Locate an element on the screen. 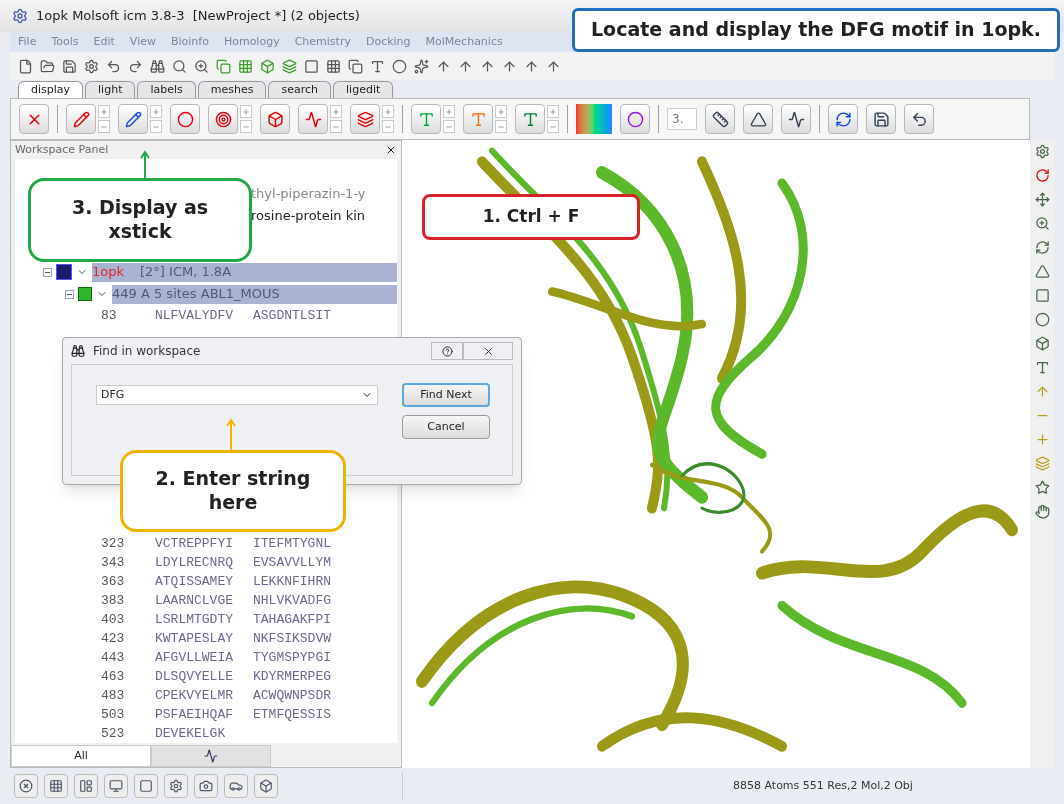 This screenshot has height=804, width=1064. binoculars-icon is located at coordinates (157, 66).